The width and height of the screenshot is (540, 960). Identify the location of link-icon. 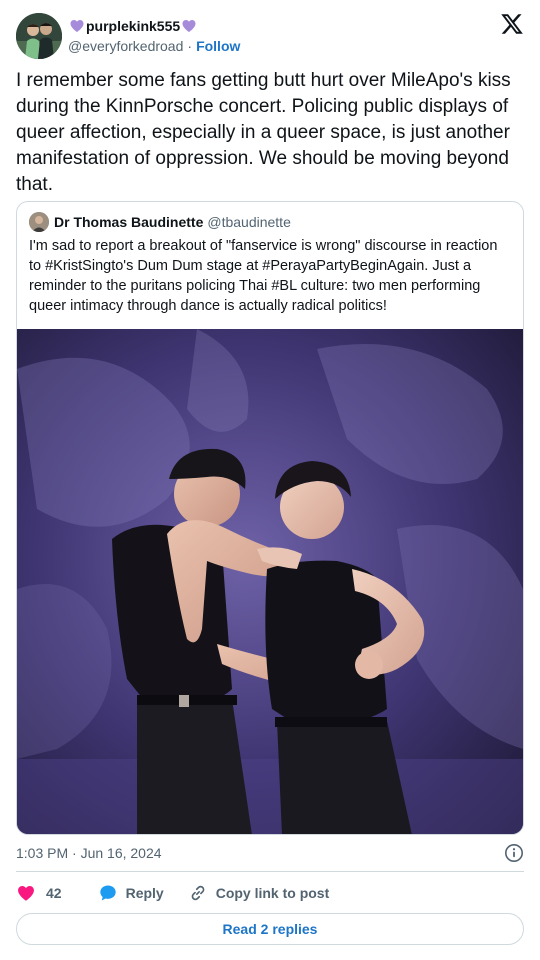
(198, 893).